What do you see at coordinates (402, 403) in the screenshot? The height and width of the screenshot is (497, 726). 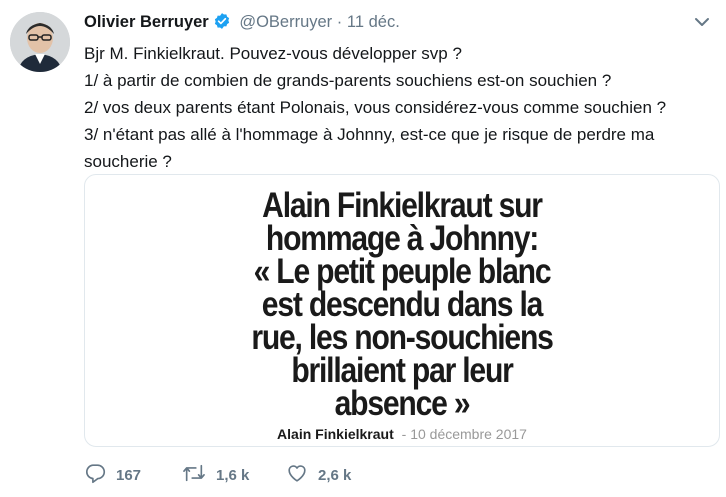 I see `quote-line: absence »` at bounding box center [402, 403].